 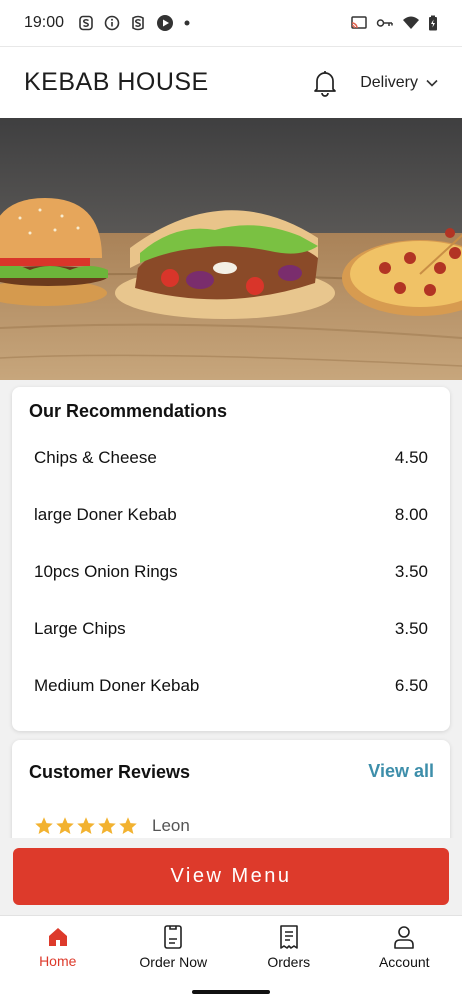 What do you see at coordinates (385, 23) in the screenshot?
I see `key-icon` at bounding box center [385, 23].